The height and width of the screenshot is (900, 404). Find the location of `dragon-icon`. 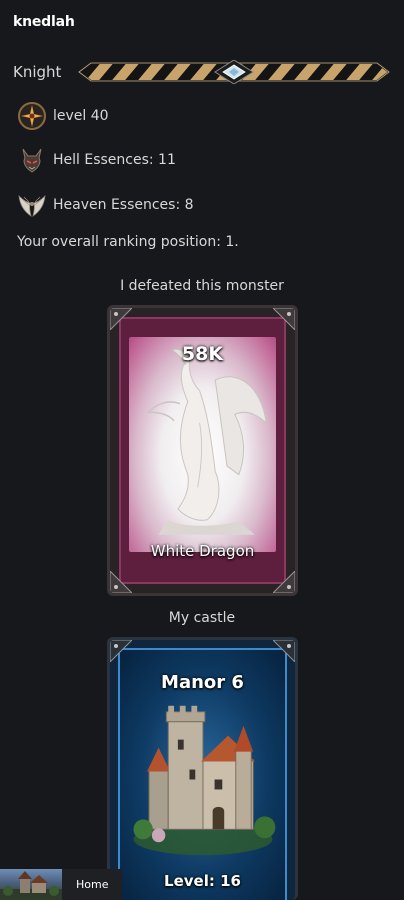

dragon-icon is located at coordinates (206, 441).